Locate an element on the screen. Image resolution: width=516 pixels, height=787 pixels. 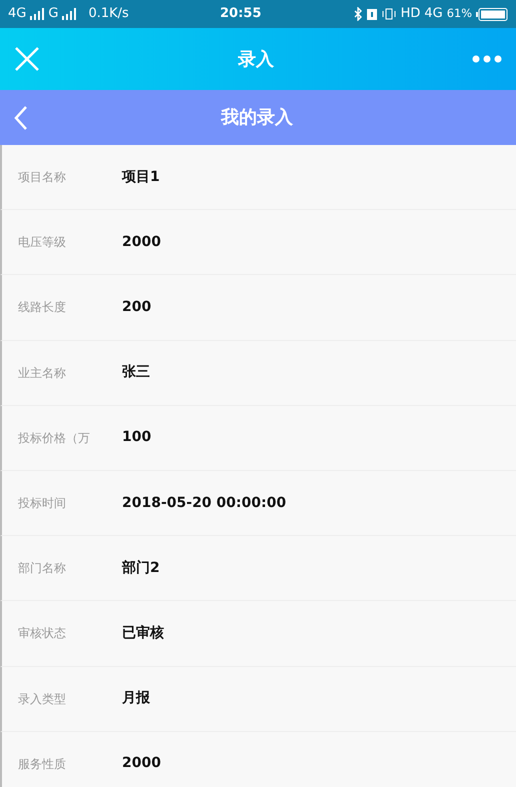
field-label: 部门名称 is located at coordinates (42, 569).